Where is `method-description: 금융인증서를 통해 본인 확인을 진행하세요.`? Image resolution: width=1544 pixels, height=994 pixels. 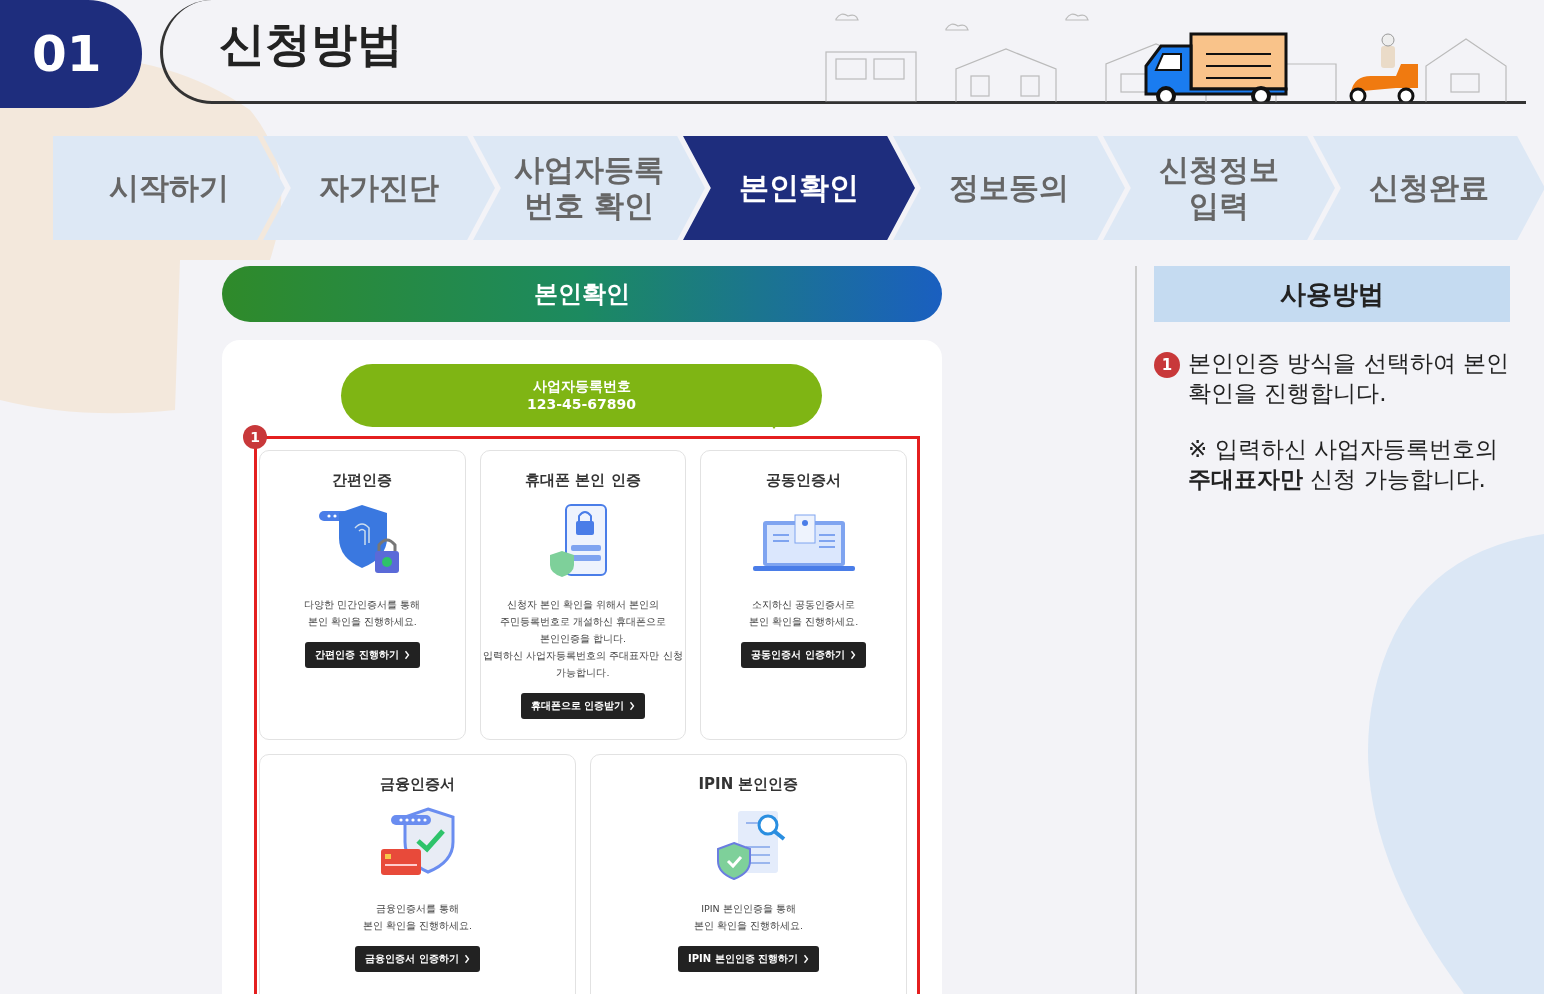 method-description: 금융인증서를 통해 본인 확인을 진행하세요. is located at coordinates (417, 917).